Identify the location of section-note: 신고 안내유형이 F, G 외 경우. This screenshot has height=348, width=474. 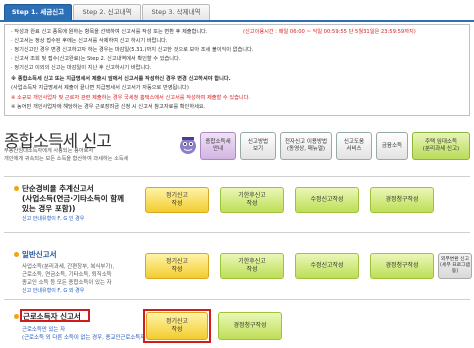
(53, 291).